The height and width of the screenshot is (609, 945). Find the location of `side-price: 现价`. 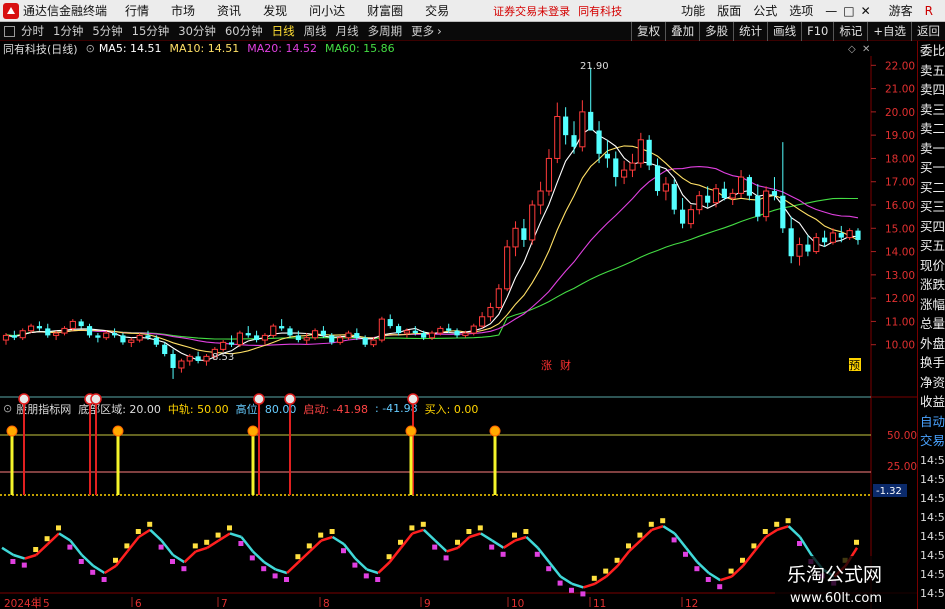

side-price: 现价 is located at coordinates (931, 266).